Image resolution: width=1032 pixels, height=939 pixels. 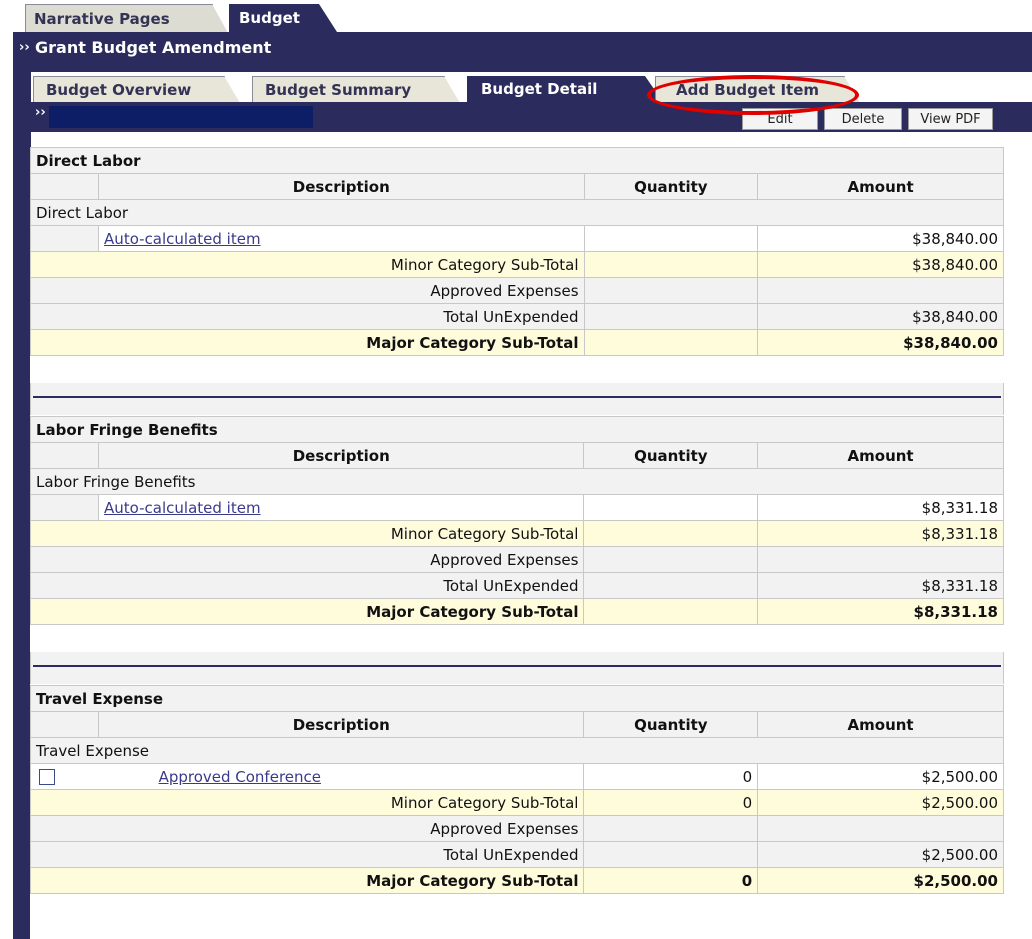 I want to click on section-title: Labor Fringe Benefits, so click(x=517, y=429).